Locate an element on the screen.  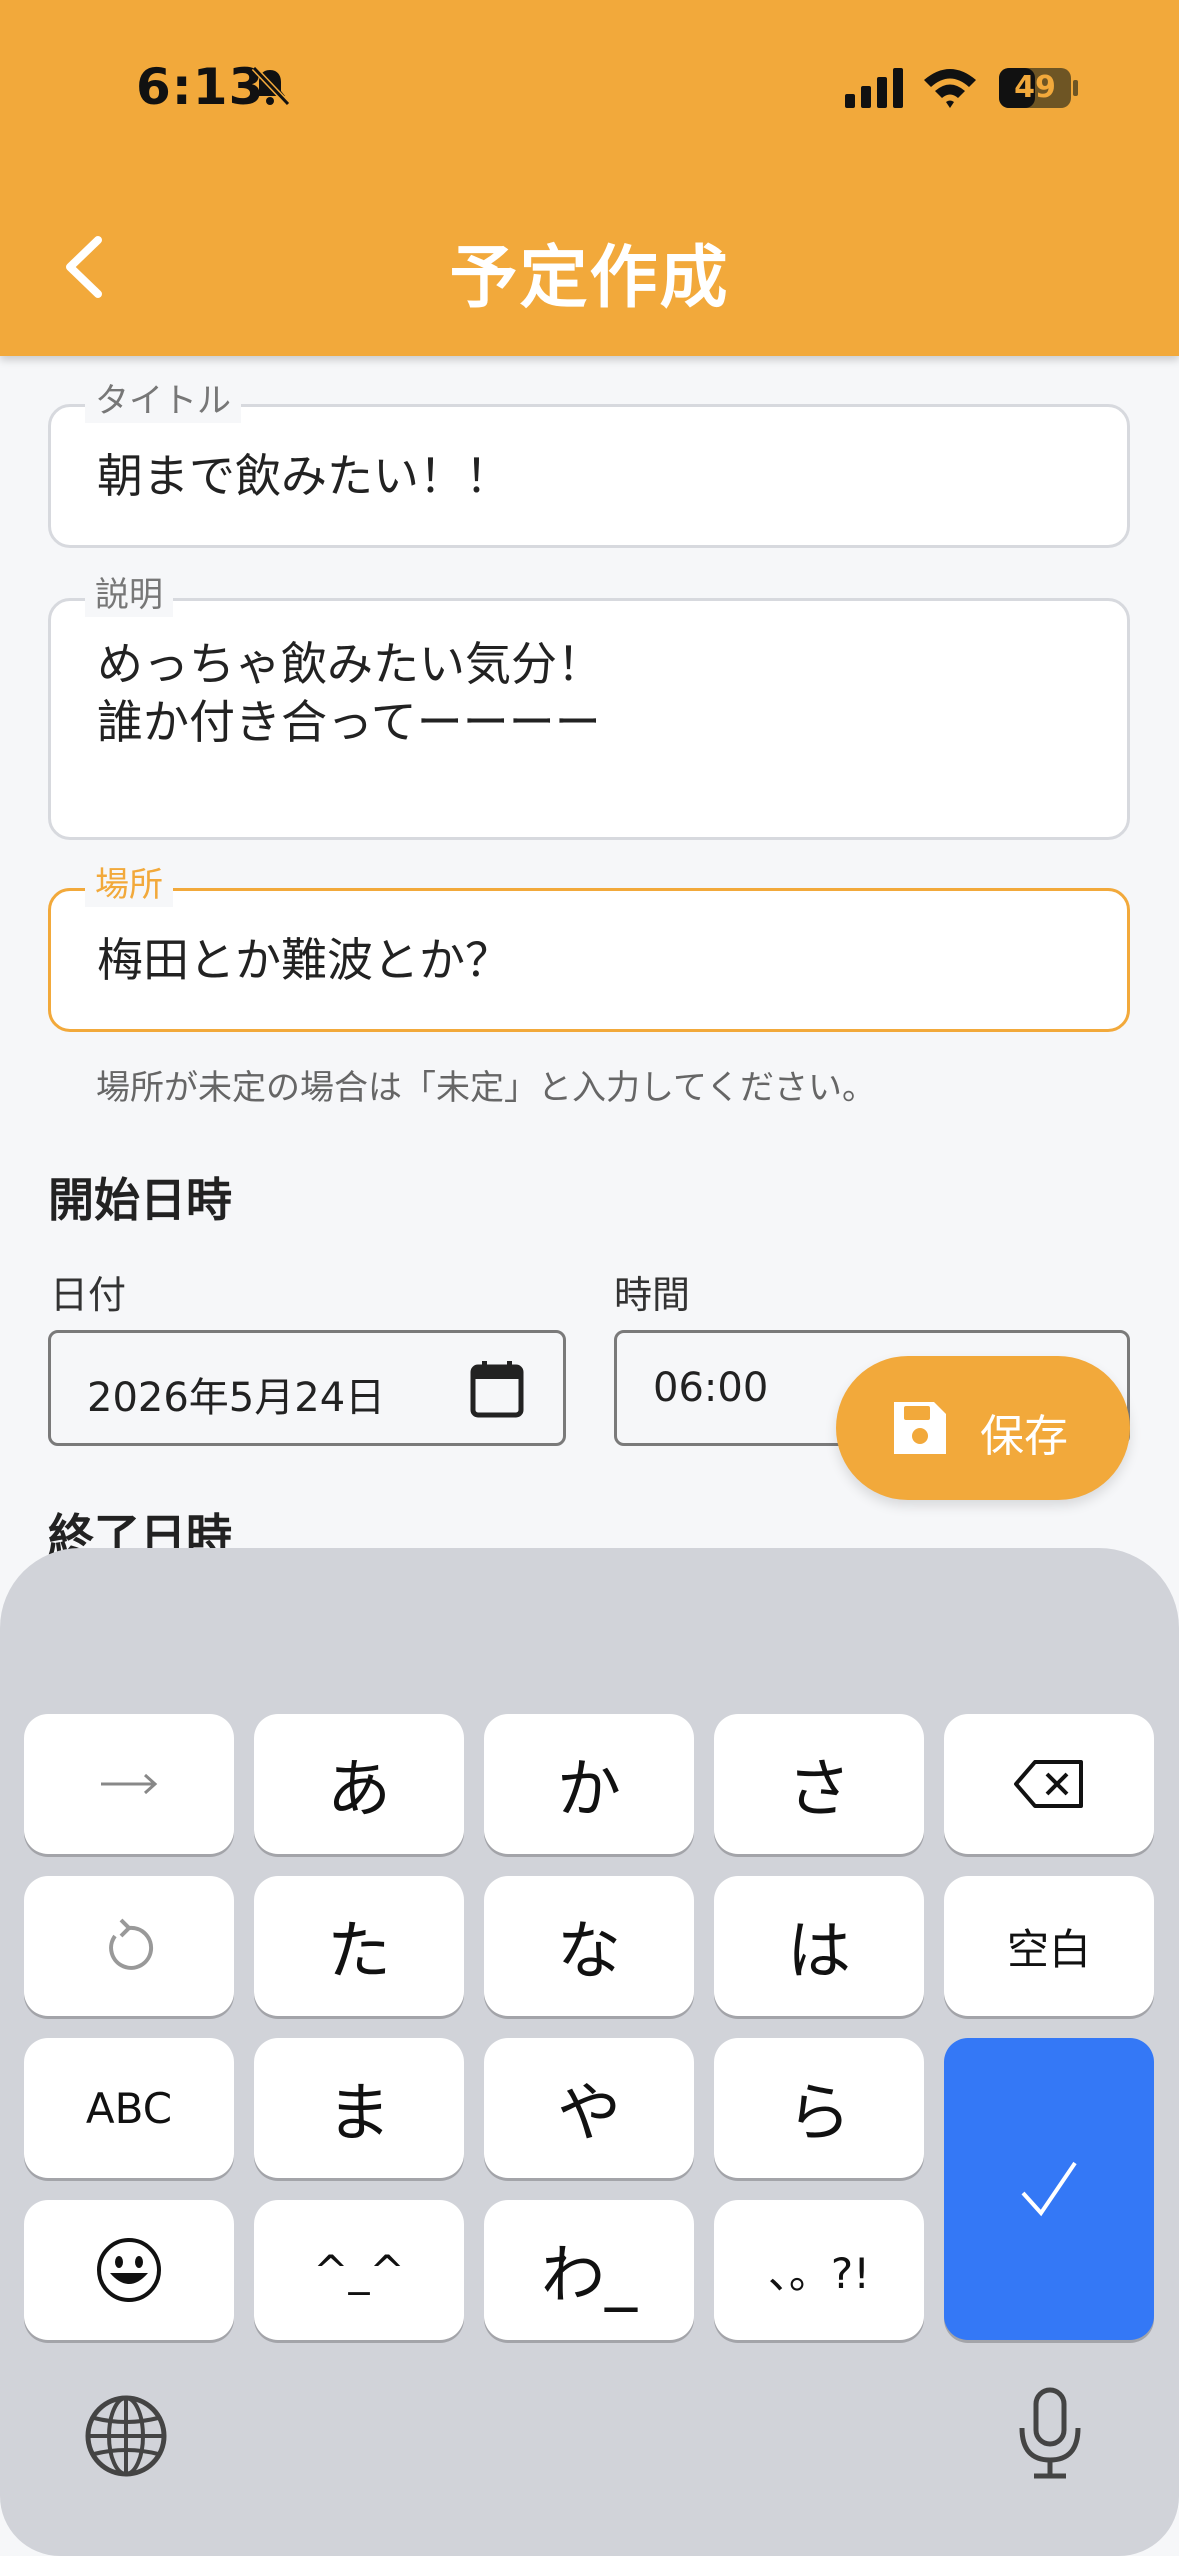
title-field: タイトル 朝まで飲みたい！！ is located at coordinates (589, 463).